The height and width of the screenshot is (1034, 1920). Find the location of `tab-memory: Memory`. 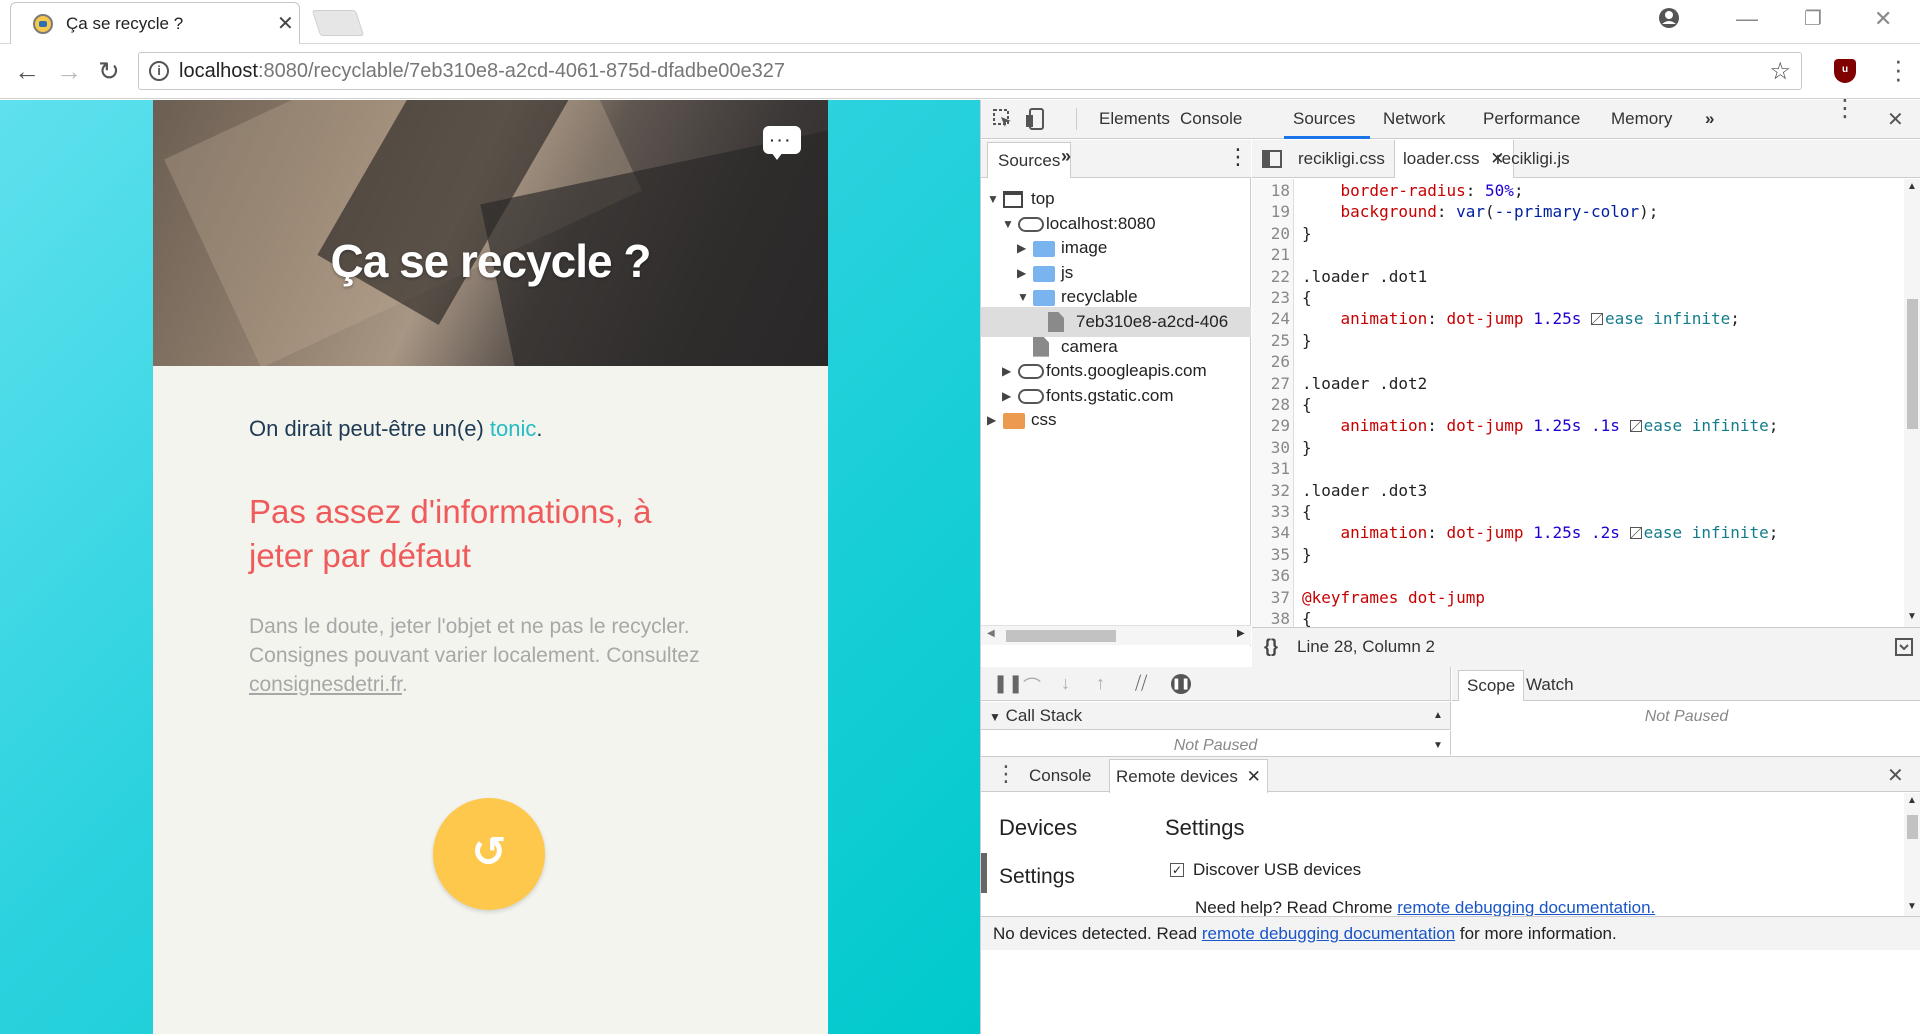

tab-memory: Memory is located at coordinates (1641, 119).